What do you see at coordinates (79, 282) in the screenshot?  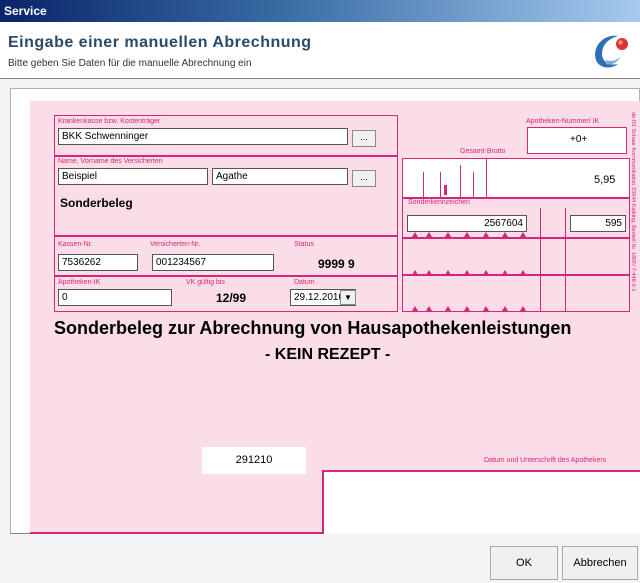 I see `apotheken-ik-label: Apotheken-IK` at bounding box center [79, 282].